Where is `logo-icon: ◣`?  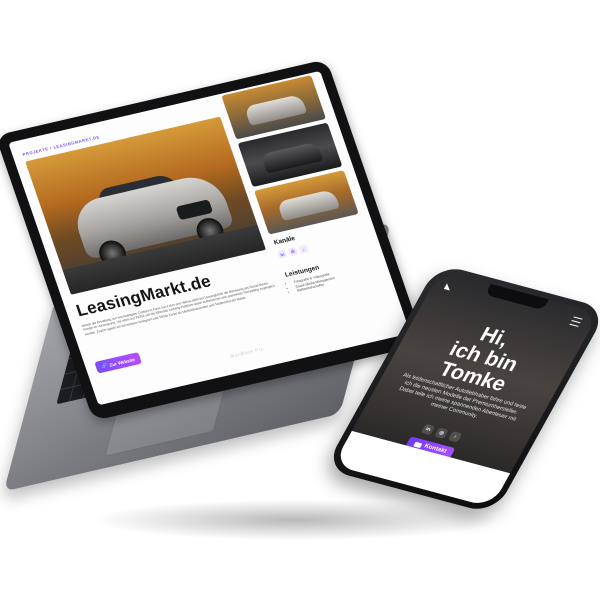
logo-icon: ◣ is located at coordinates (449, 287).